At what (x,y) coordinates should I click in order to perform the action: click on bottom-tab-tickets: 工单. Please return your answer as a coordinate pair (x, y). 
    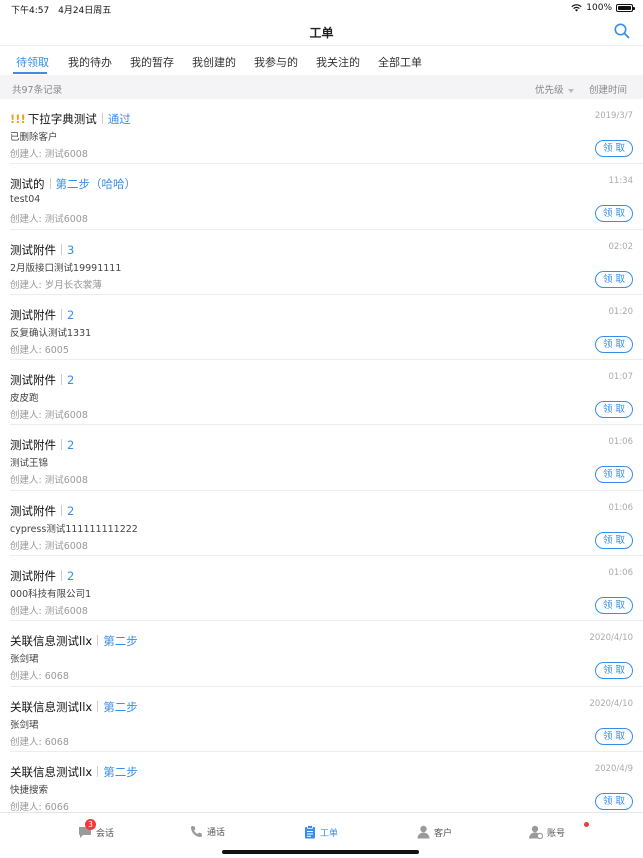
    Looking at the image, I should click on (321, 832).